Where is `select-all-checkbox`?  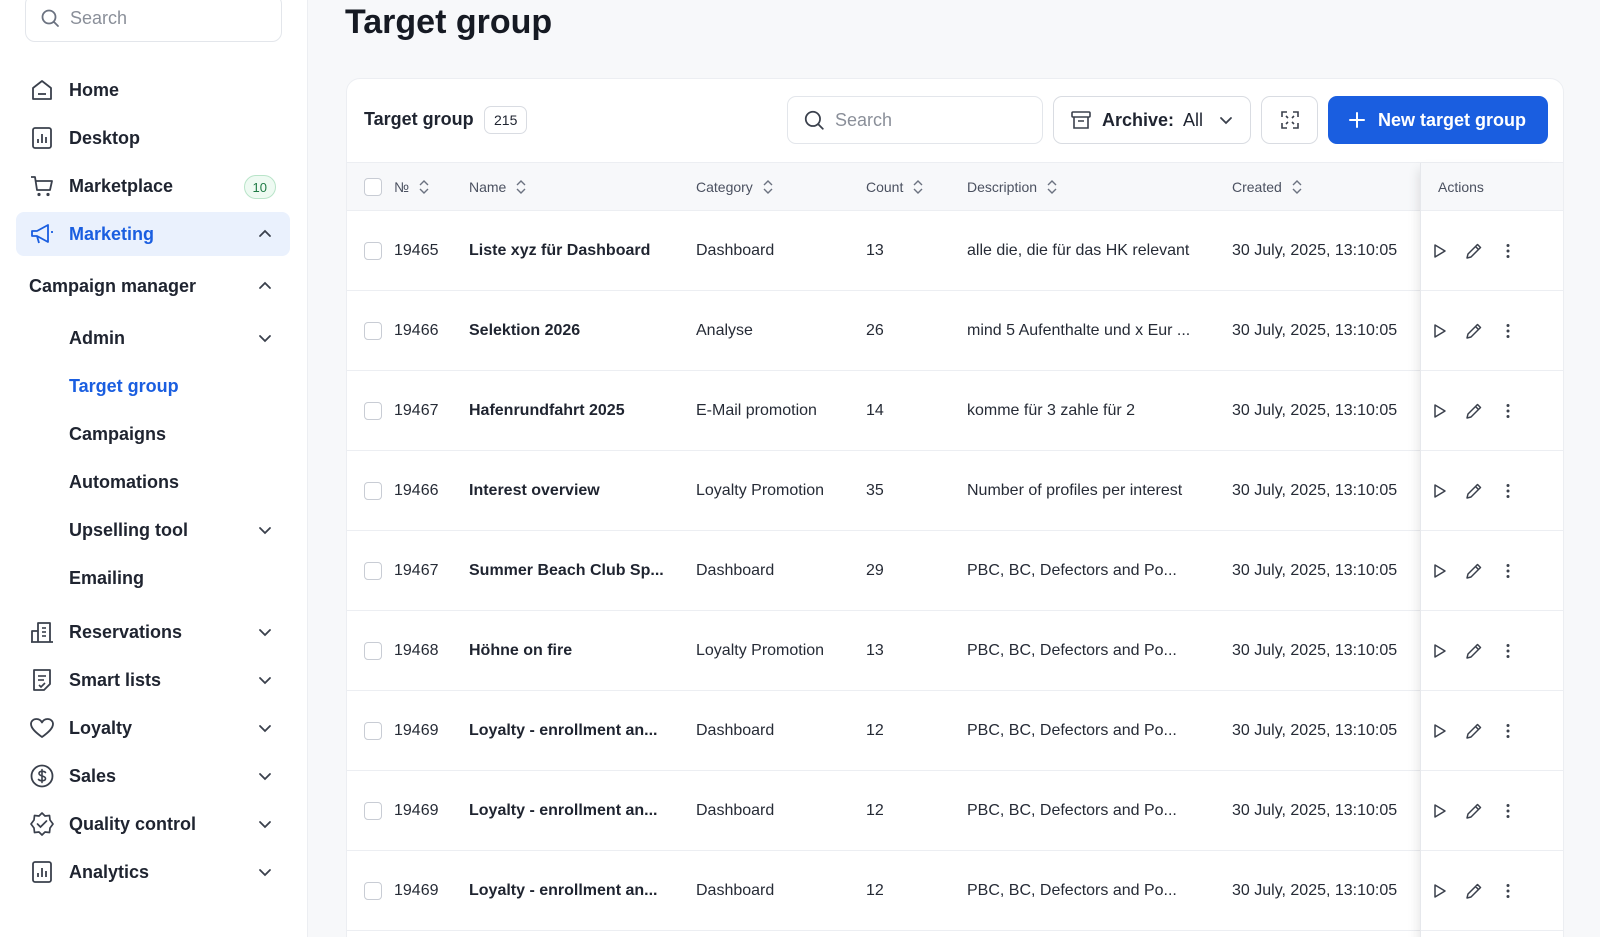 select-all-checkbox is located at coordinates (373, 187).